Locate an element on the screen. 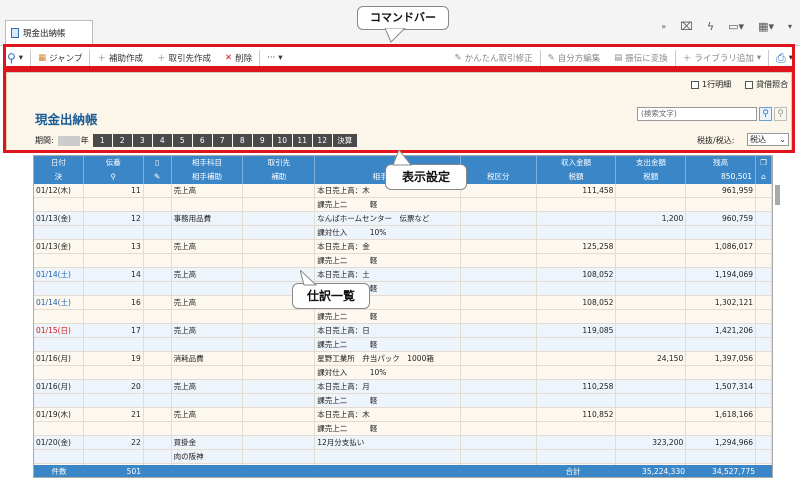 This screenshot has height=495, width=800. lightning-icon: ϟ is located at coordinates (710, 26).